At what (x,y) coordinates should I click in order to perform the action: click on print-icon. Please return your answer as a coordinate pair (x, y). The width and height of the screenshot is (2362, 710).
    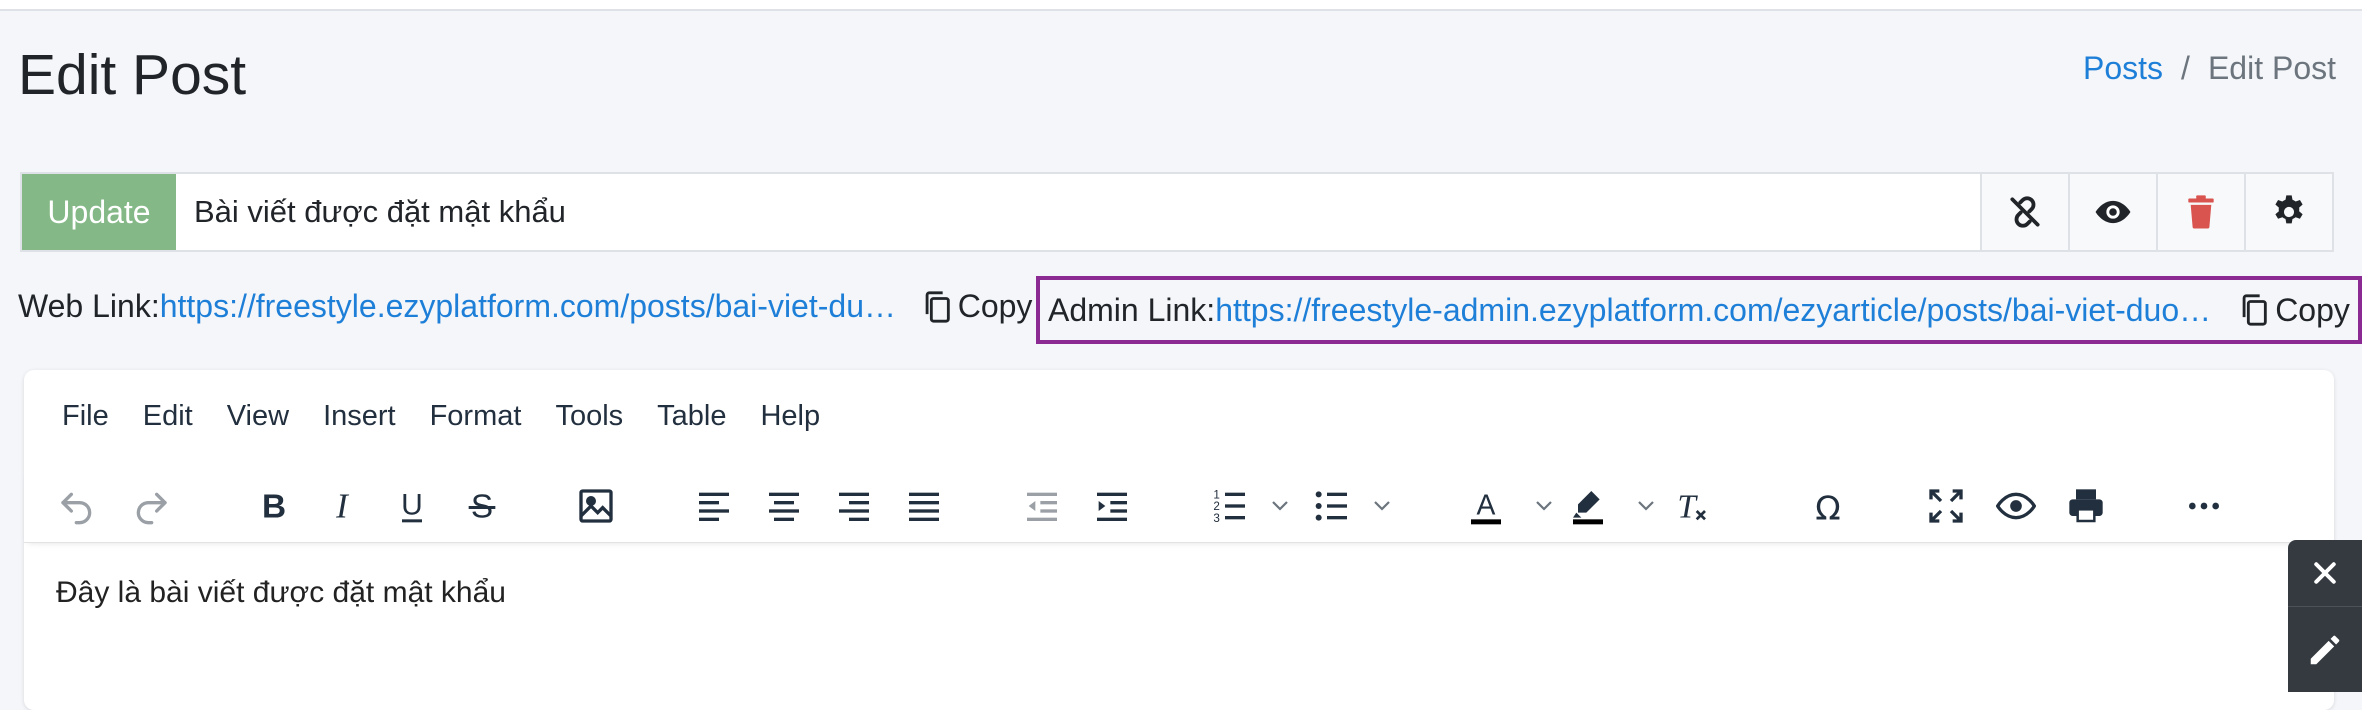
    Looking at the image, I should click on (2086, 506).